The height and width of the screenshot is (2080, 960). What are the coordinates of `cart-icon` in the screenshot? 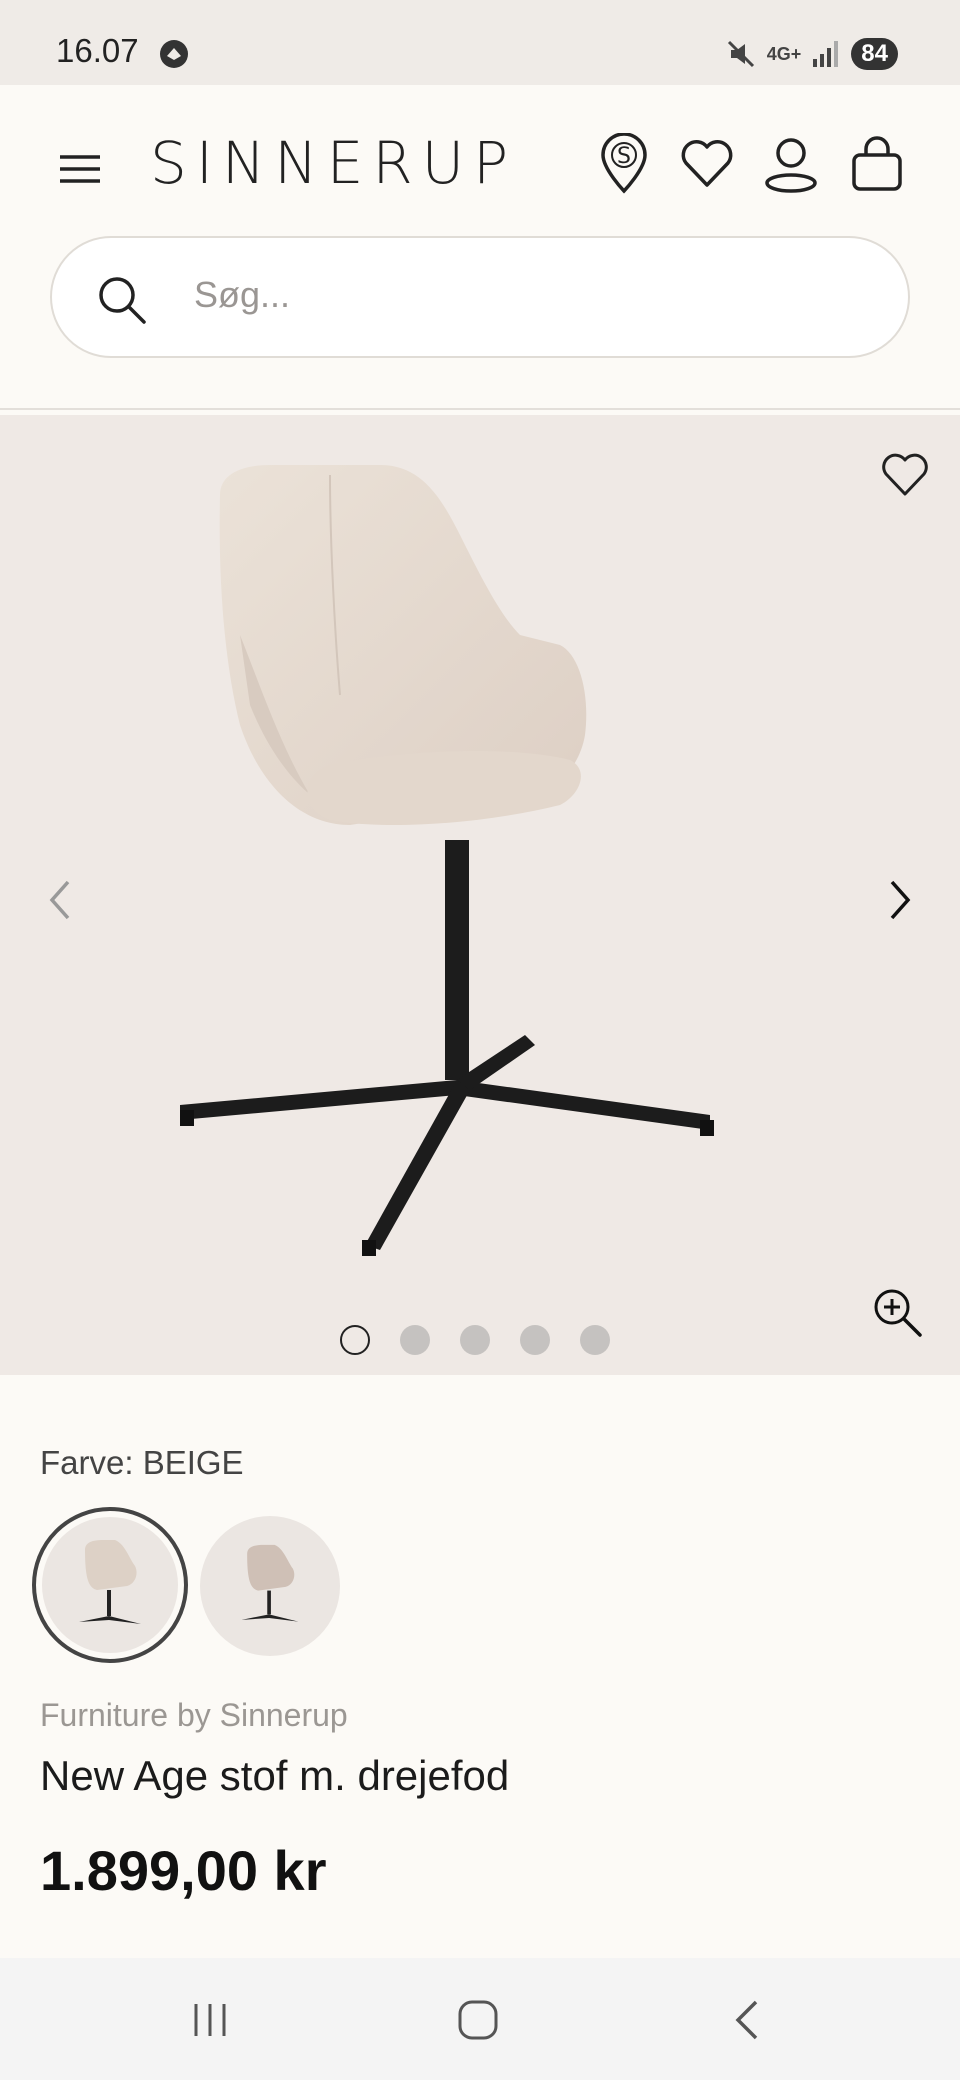 It's located at (877, 164).